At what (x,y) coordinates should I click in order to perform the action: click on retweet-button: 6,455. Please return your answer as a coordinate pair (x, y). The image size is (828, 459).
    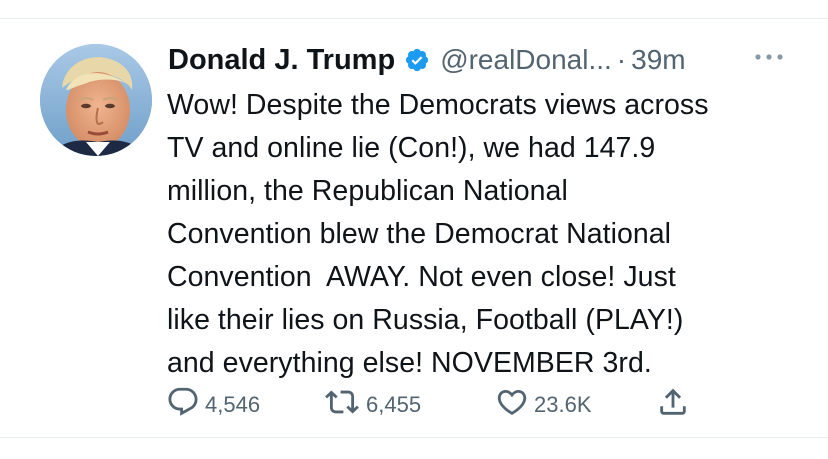
    Looking at the image, I should click on (372, 405).